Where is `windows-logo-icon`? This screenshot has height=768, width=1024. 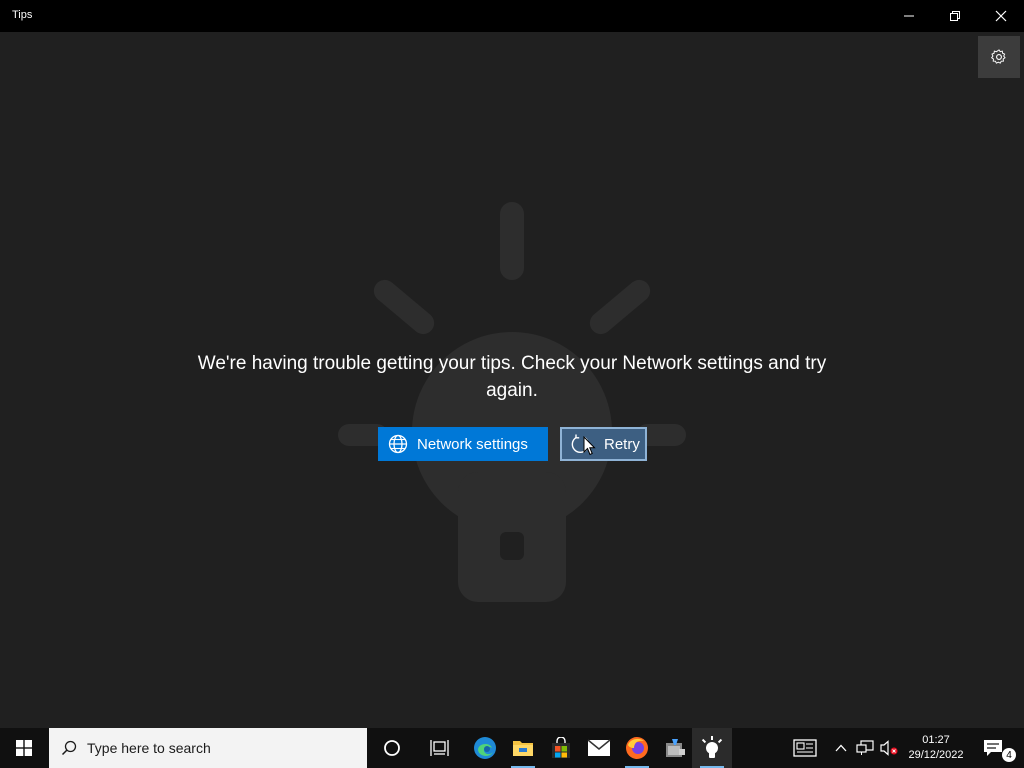
windows-logo-icon is located at coordinates (24, 748).